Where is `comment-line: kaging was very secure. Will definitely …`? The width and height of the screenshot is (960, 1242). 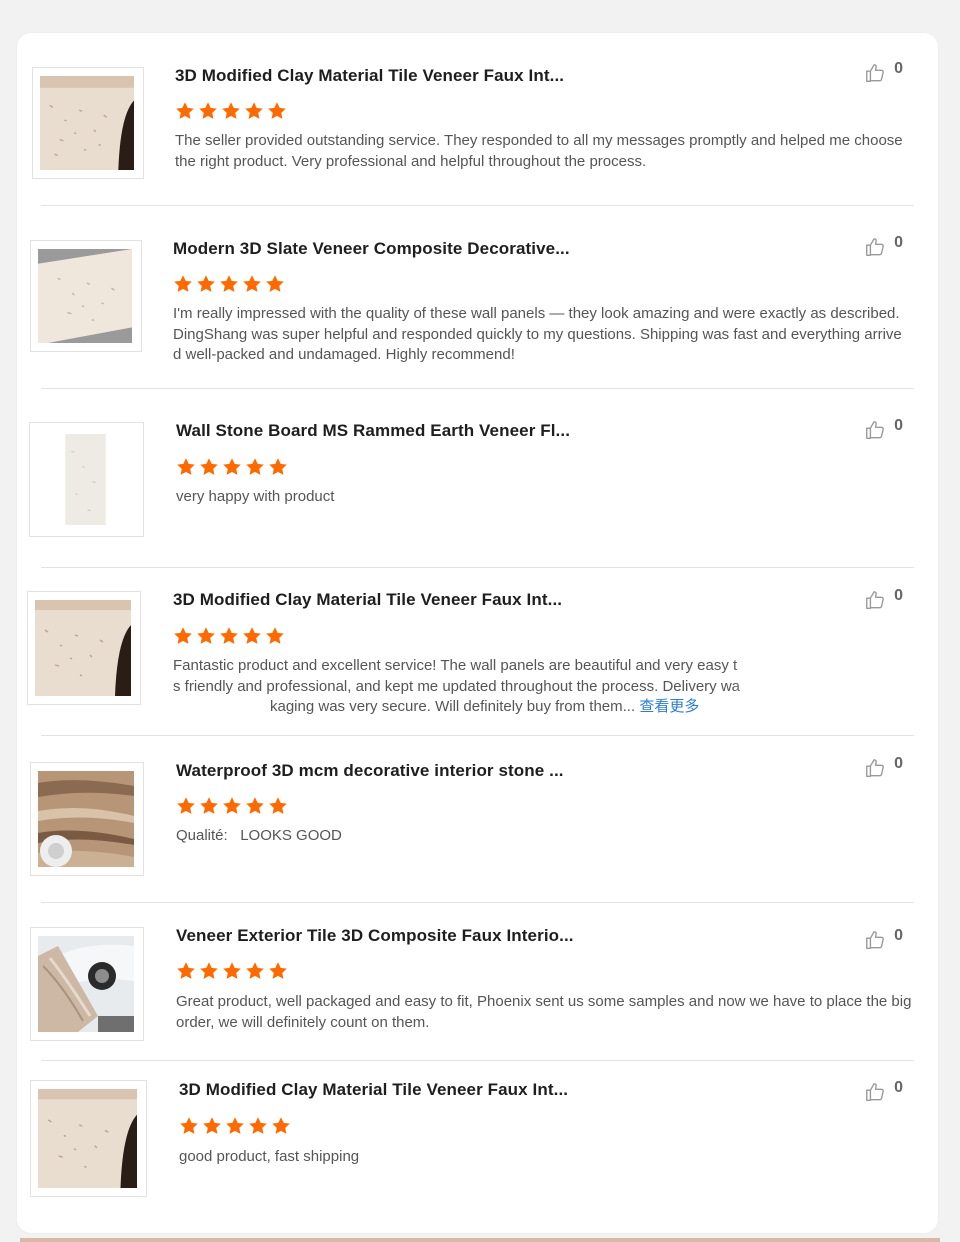
comment-line: kaging was very secure. Will definitely … is located at coordinates (453, 706).